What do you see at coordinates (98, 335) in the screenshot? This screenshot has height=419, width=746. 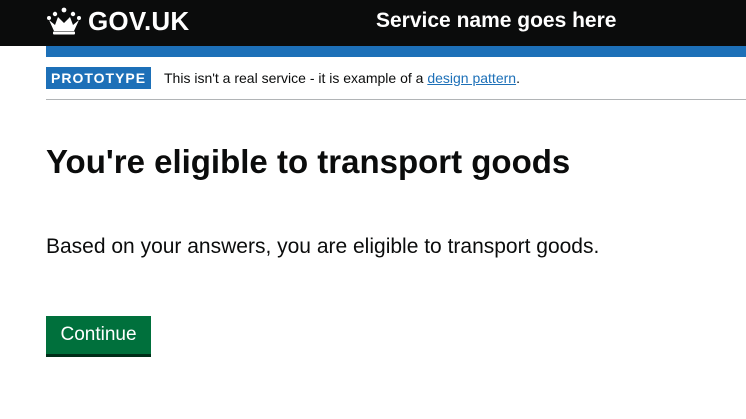 I see `continue-button: Continue` at bounding box center [98, 335].